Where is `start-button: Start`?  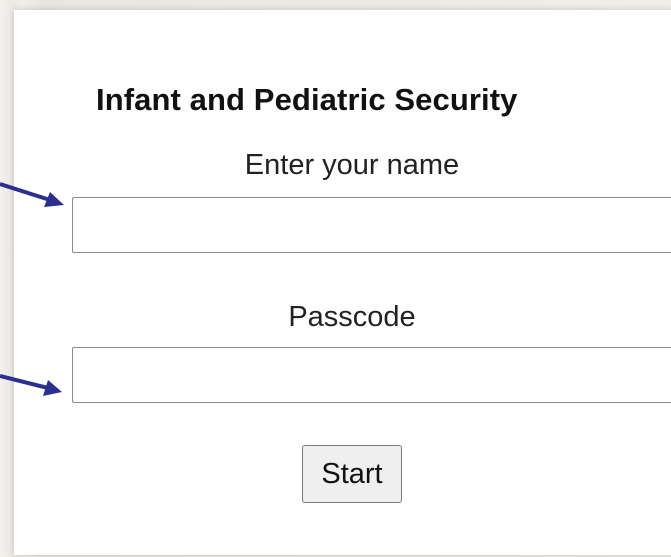 start-button: Start is located at coordinates (352, 474).